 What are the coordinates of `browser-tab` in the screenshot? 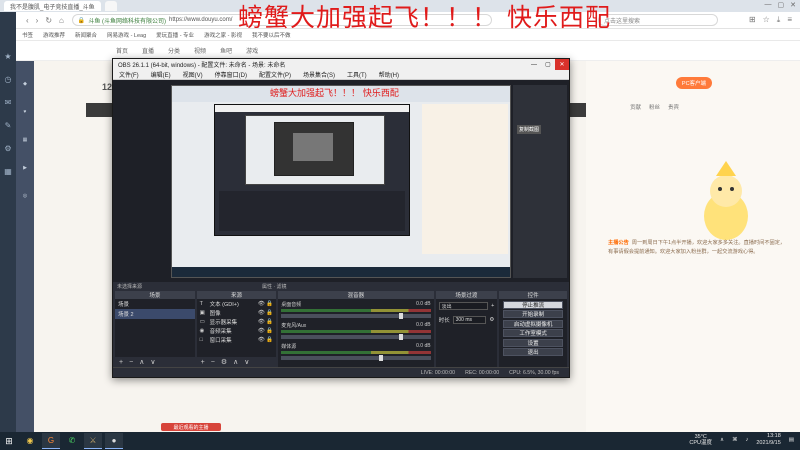 It's located at (110, 6).